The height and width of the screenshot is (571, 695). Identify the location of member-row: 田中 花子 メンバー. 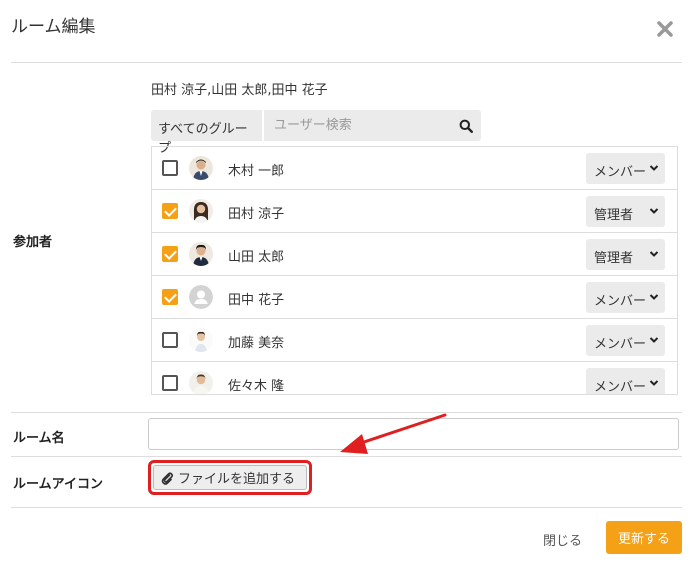
(414, 297).